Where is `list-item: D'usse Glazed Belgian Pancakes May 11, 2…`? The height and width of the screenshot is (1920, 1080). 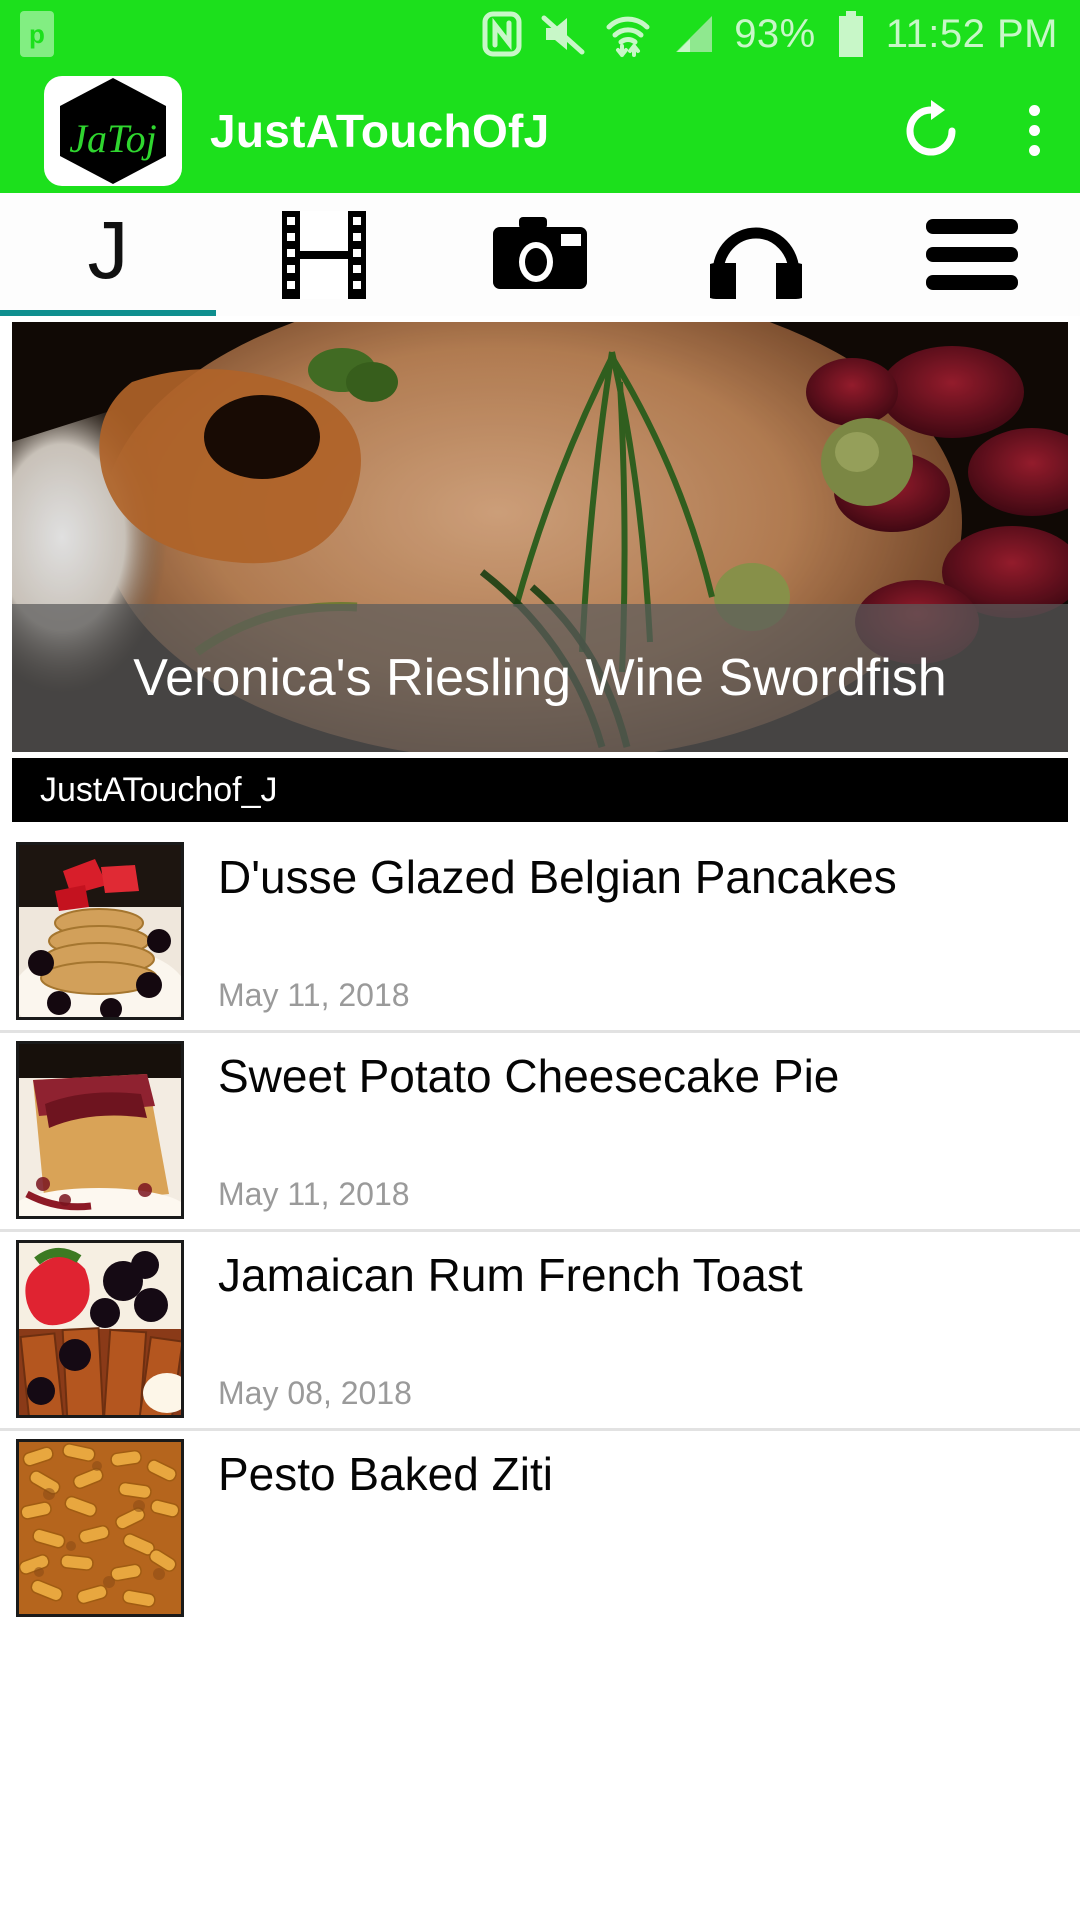
list-item: D'usse Glazed Belgian Pancakes May 11, 2… is located at coordinates (540, 933).